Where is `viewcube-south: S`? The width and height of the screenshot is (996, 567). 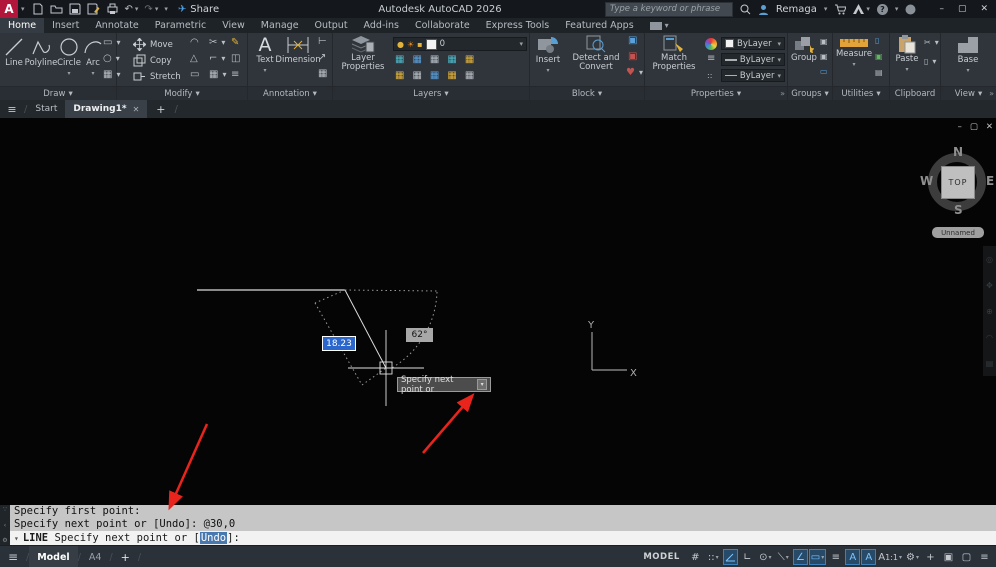
viewcube-south: S is located at coordinates (958, 210).